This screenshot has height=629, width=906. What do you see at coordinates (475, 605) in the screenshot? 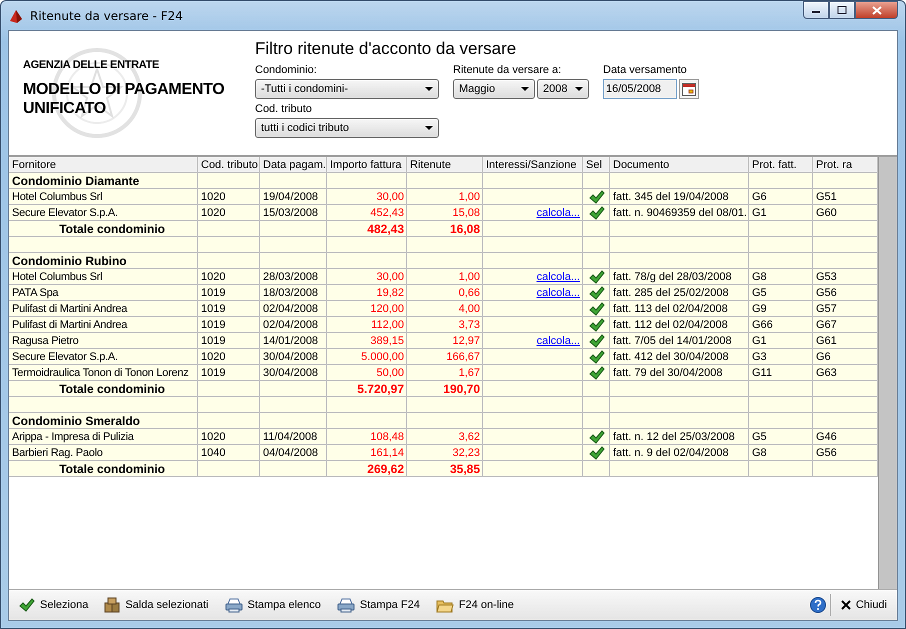
I see `toolbar-button: F24 on-line` at bounding box center [475, 605].